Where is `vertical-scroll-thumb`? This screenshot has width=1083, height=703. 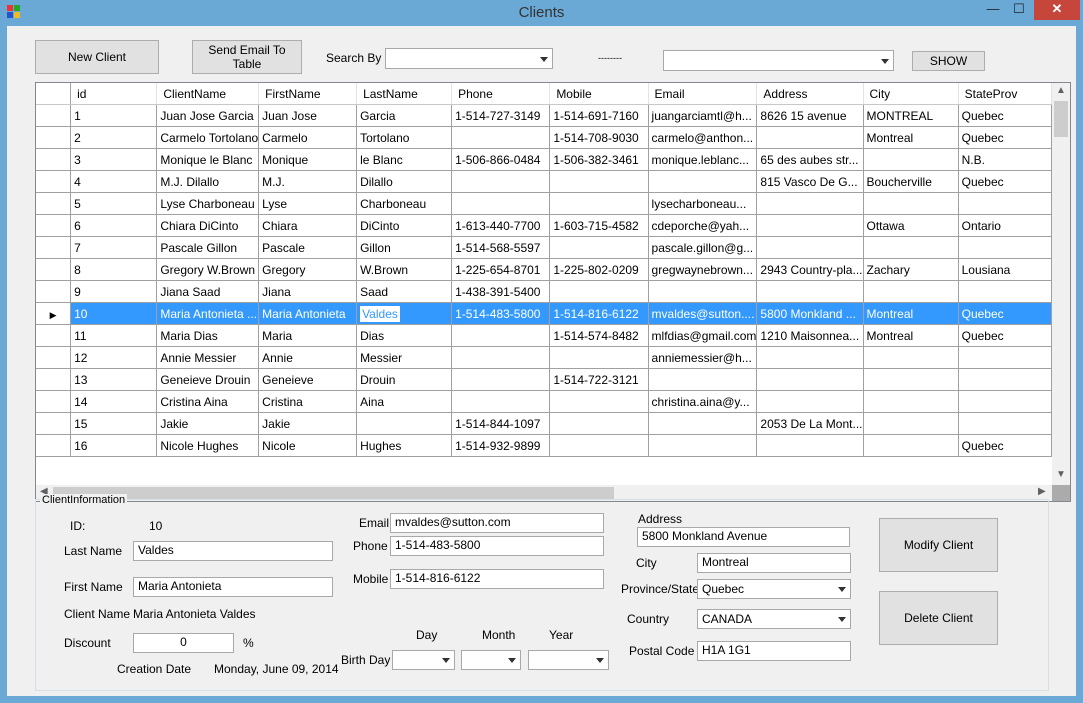
vertical-scroll-thumb is located at coordinates (1061, 119).